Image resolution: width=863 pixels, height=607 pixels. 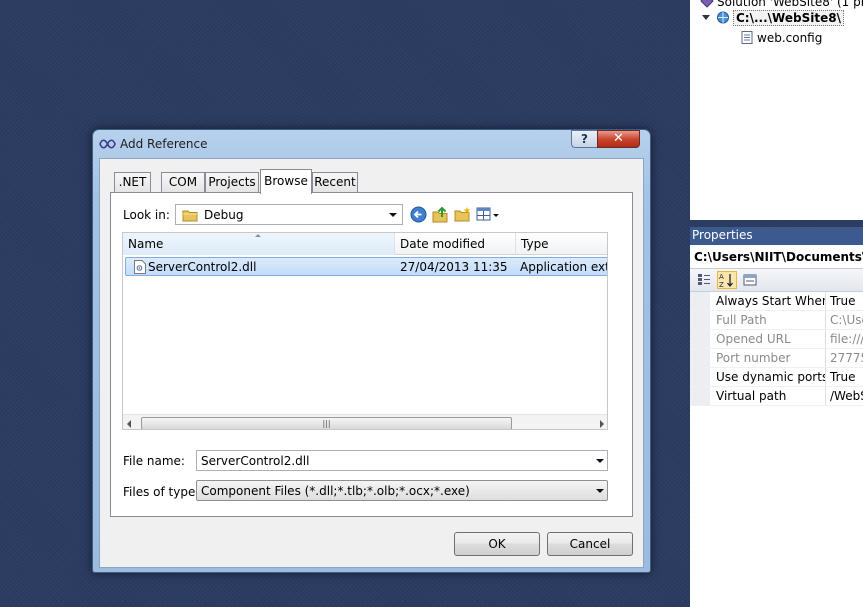 I want to click on file-list-header: Name Date modified Type, so click(x=365, y=244).